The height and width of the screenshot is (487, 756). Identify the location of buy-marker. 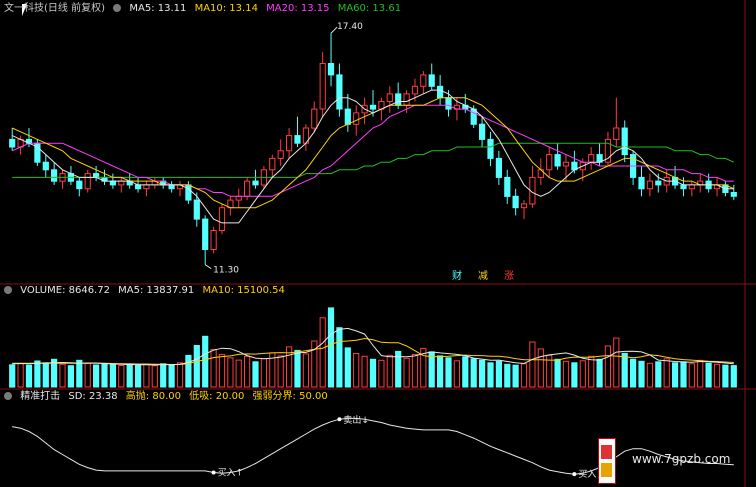
(574, 474).